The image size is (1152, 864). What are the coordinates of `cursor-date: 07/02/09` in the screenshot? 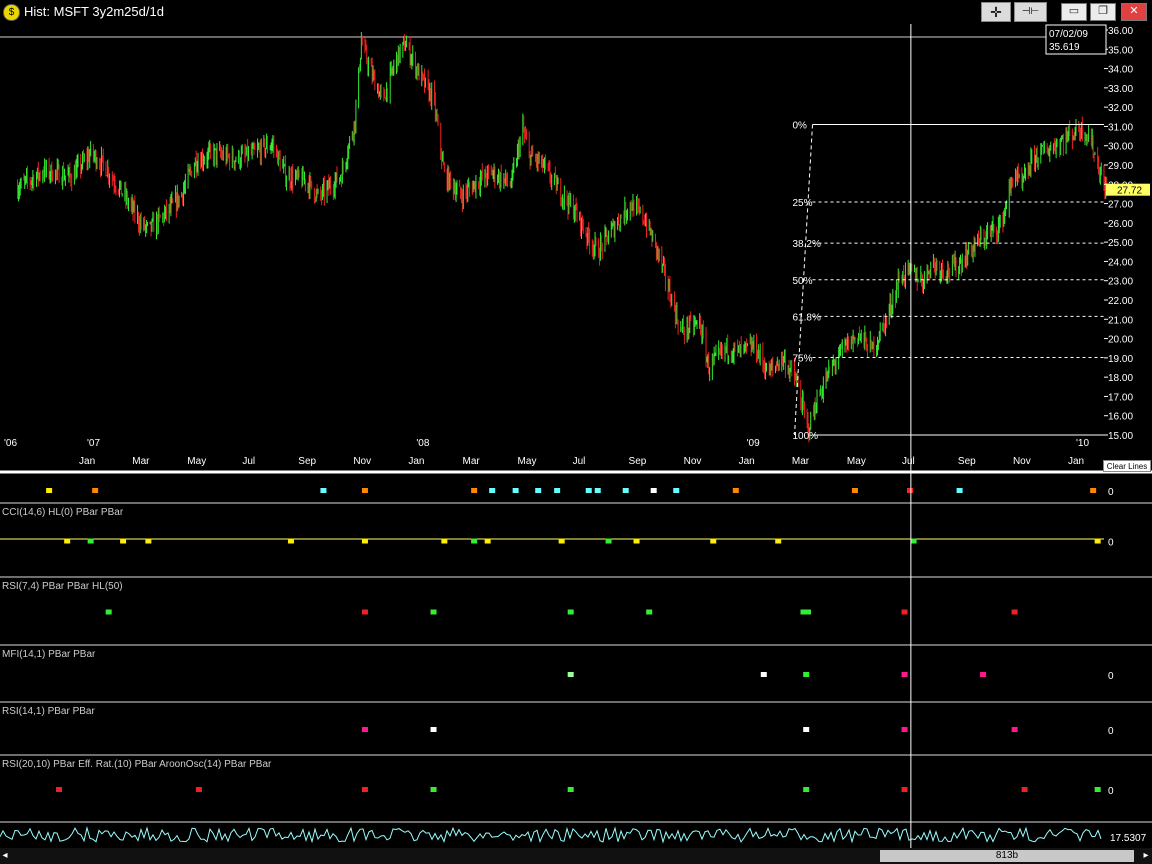 It's located at (1068, 34).